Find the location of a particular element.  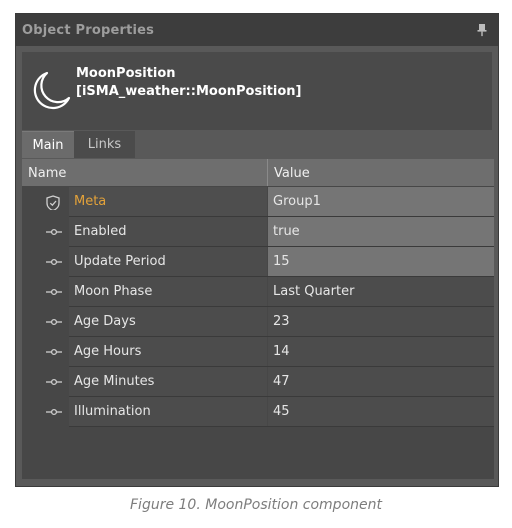

property-name: Age Minutes is located at coordinates (168, 381).